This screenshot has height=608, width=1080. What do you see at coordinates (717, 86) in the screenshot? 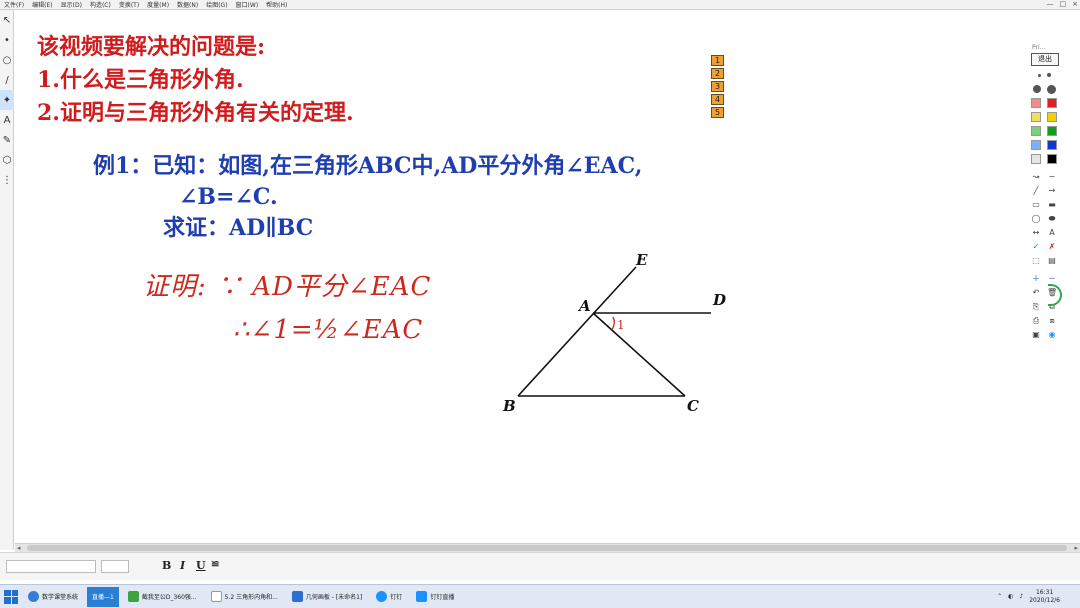
I see `step-button-3: 3` at bounding box center [717, 86].